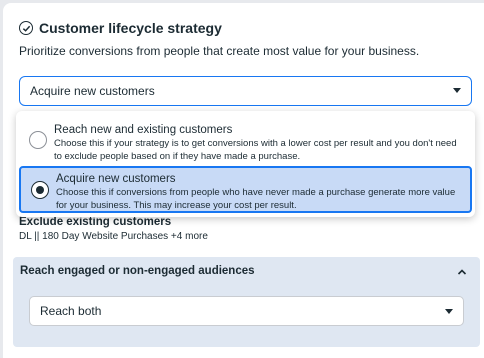 This screenshot has height=358, width=484. What do you see at coordinates (246, 311) in the screenshot?
I see `engaged-audiences-select: Reach both` at bounding box center [246, 311].